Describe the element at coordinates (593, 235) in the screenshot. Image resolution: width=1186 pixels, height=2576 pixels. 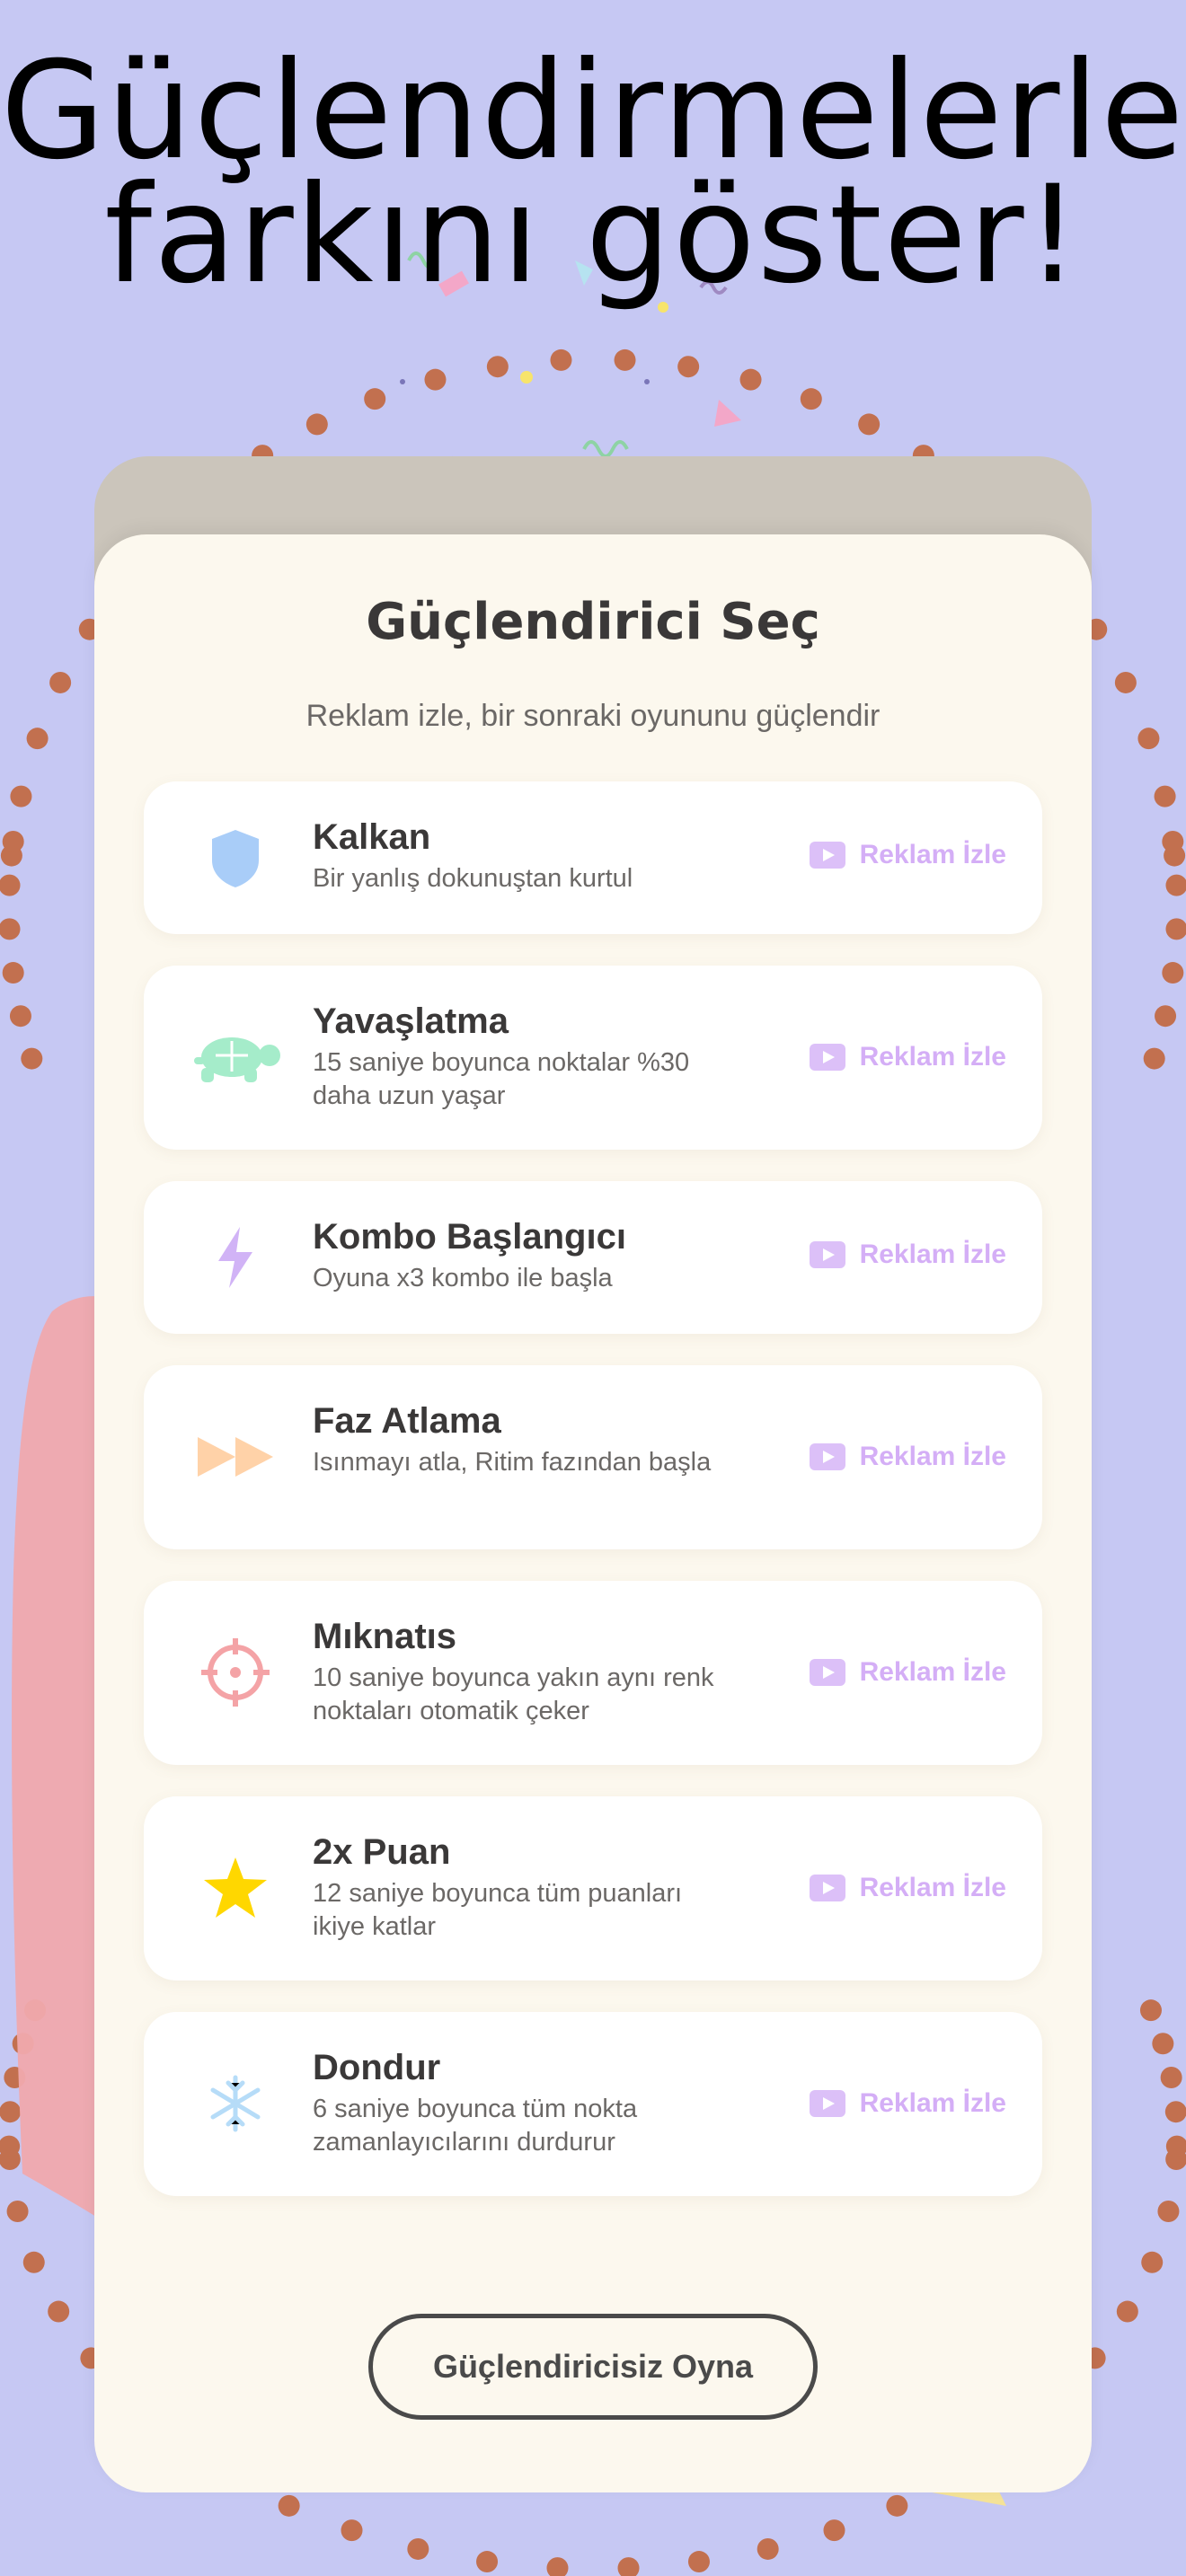
I see `headline-line-2: farkını göster!` at that location.